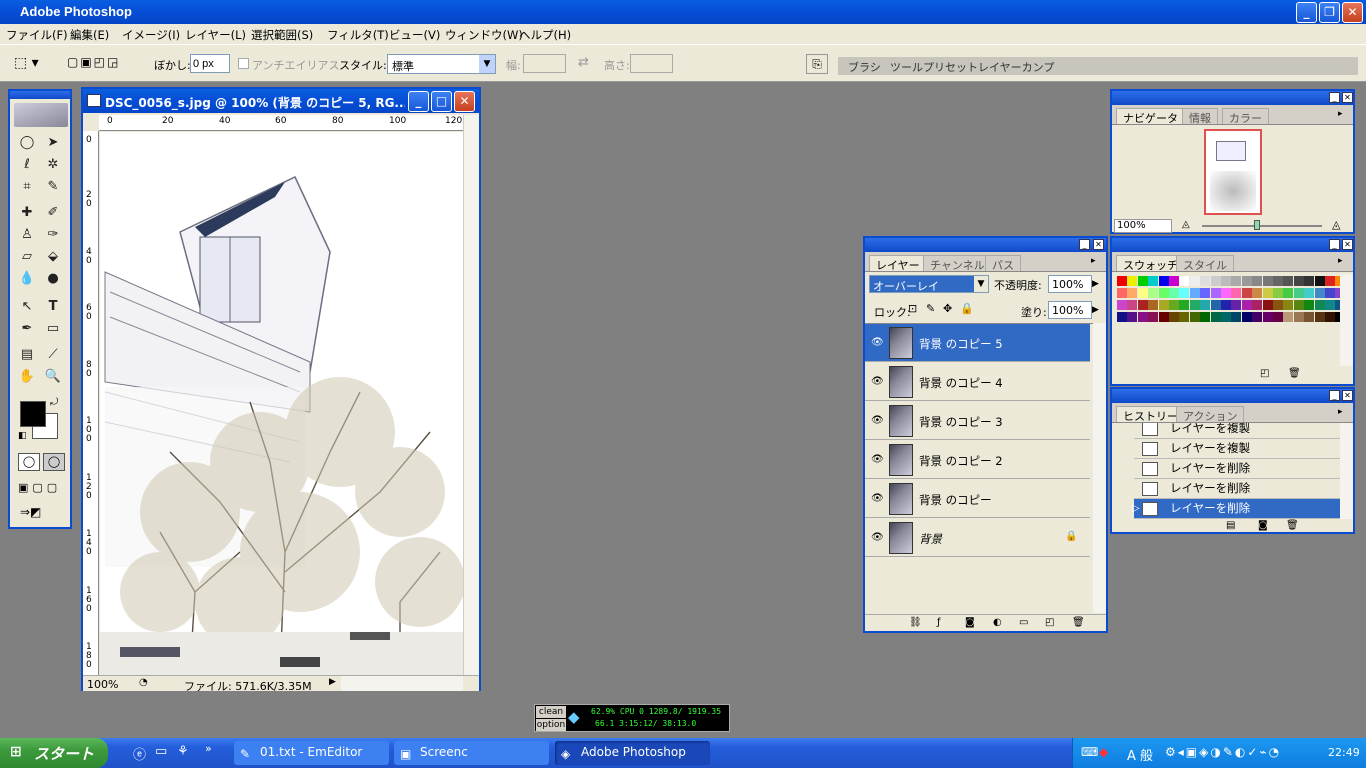 Image resolution: width=1366 pixels, height=768 pixels. I want to click on pen-icon: ✒, so click(27, 329).